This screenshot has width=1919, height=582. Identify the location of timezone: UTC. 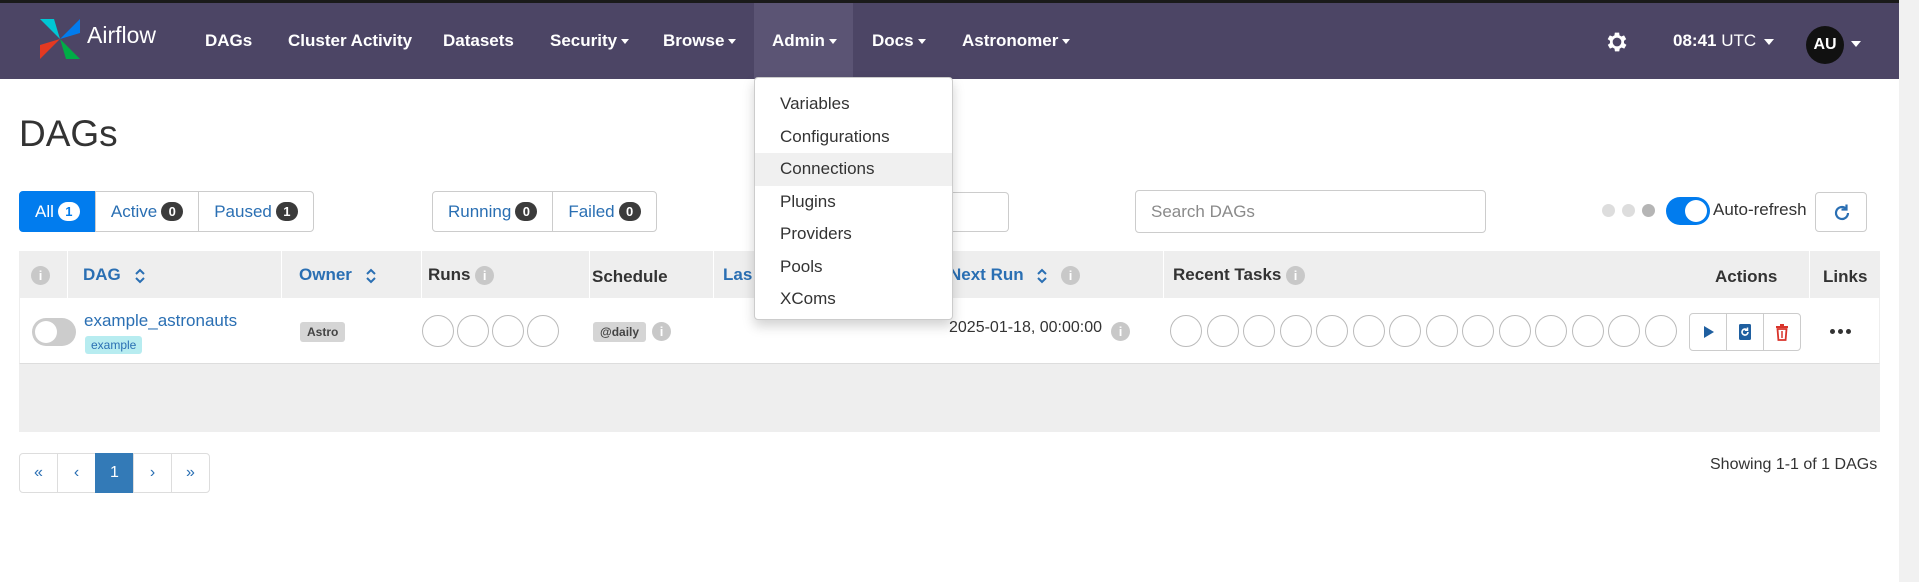
(1739, 40).